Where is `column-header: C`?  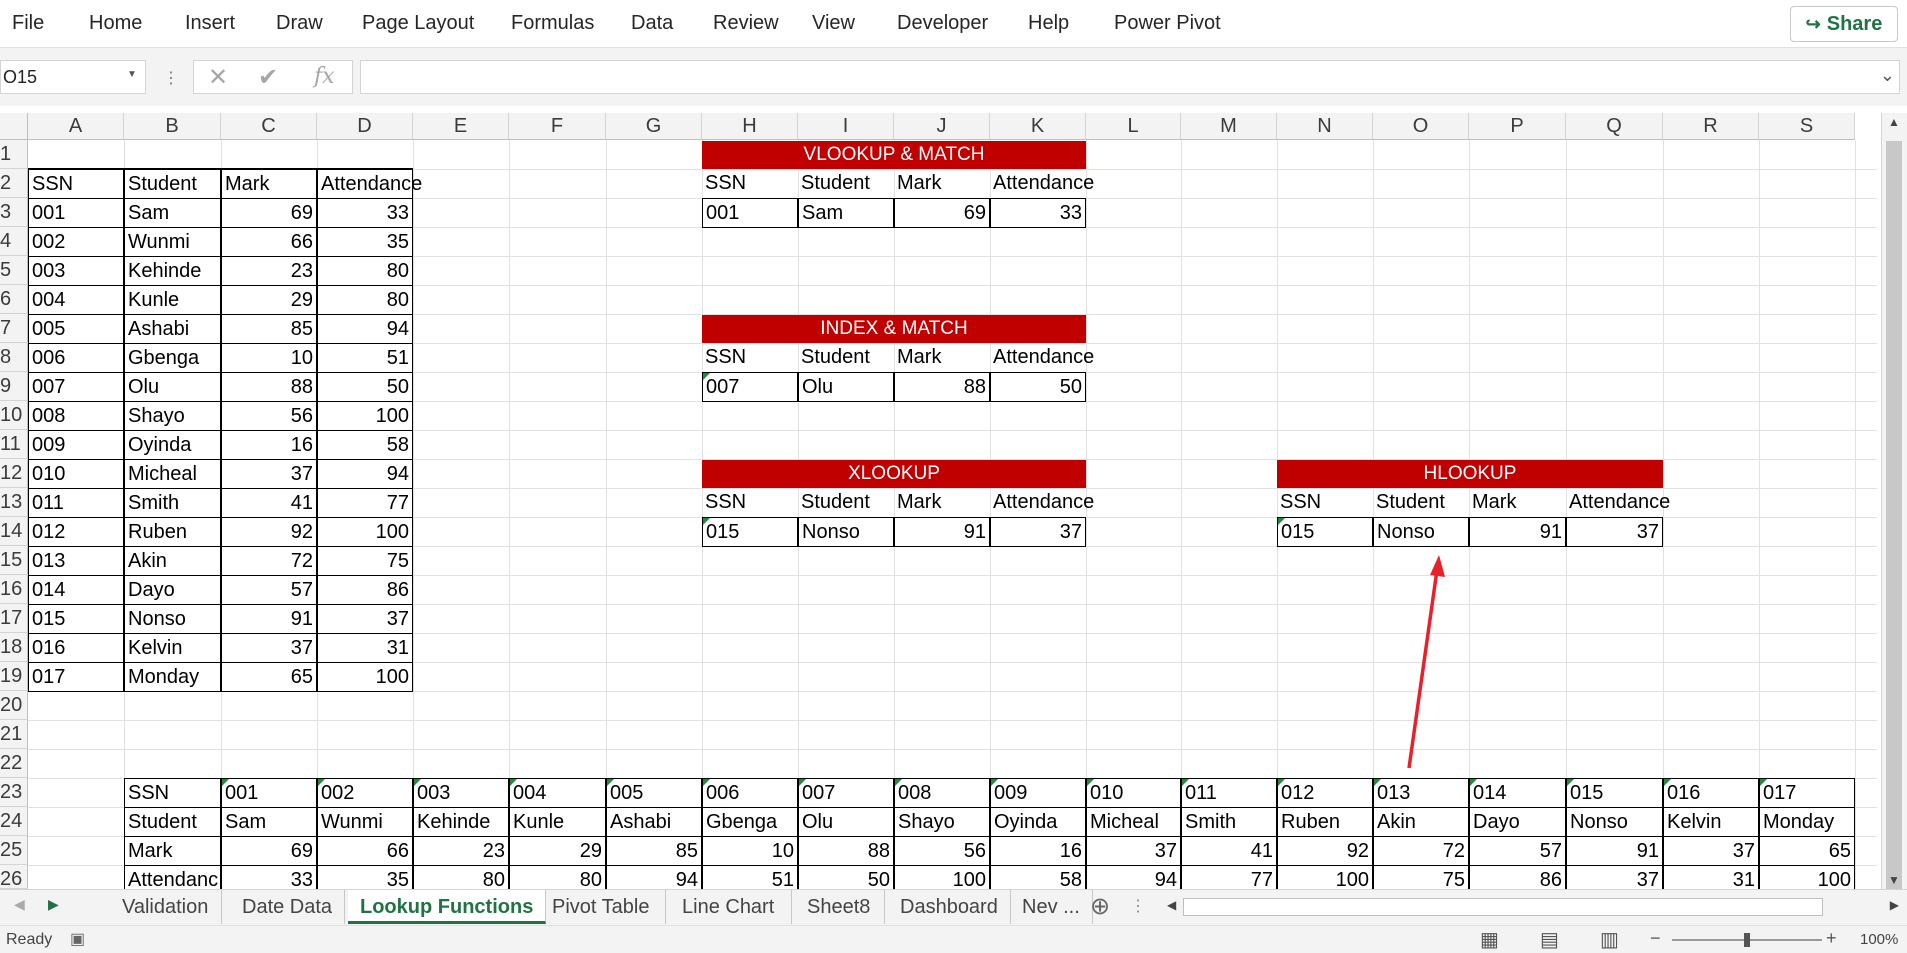
column-header: C is located at coordinates (269, 126).